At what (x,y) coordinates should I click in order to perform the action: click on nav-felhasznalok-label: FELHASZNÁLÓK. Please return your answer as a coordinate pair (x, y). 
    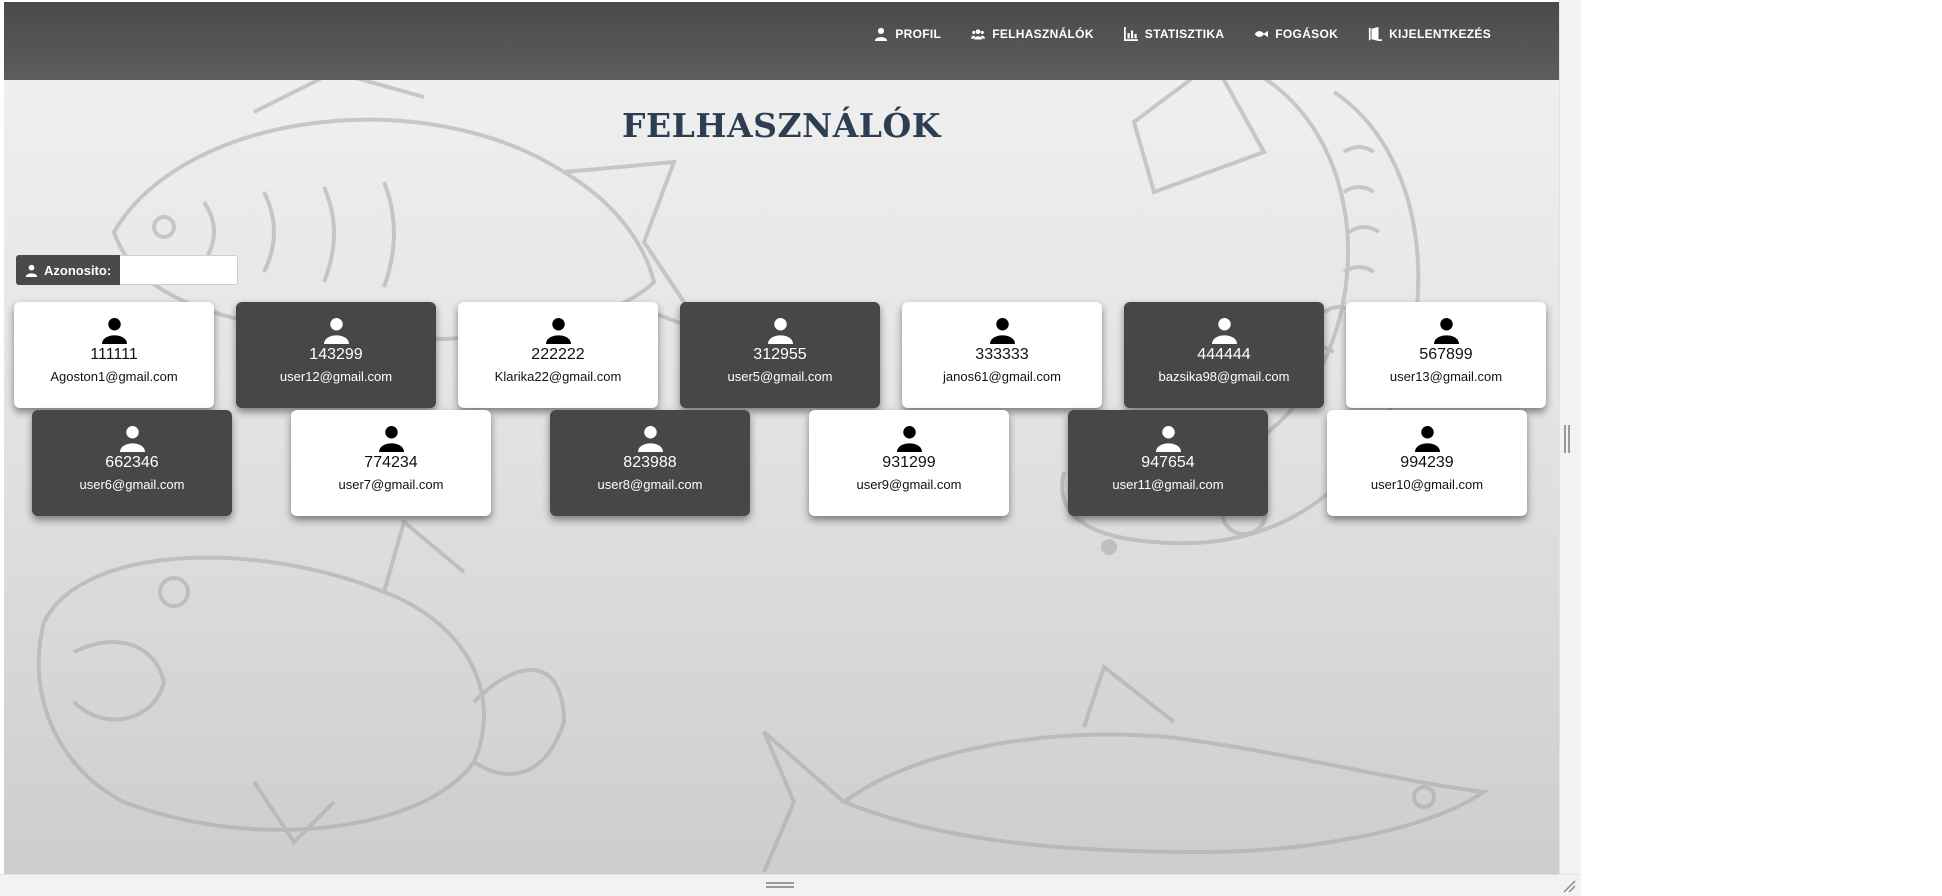
    Looking at the image, I should click on (1043, 34).